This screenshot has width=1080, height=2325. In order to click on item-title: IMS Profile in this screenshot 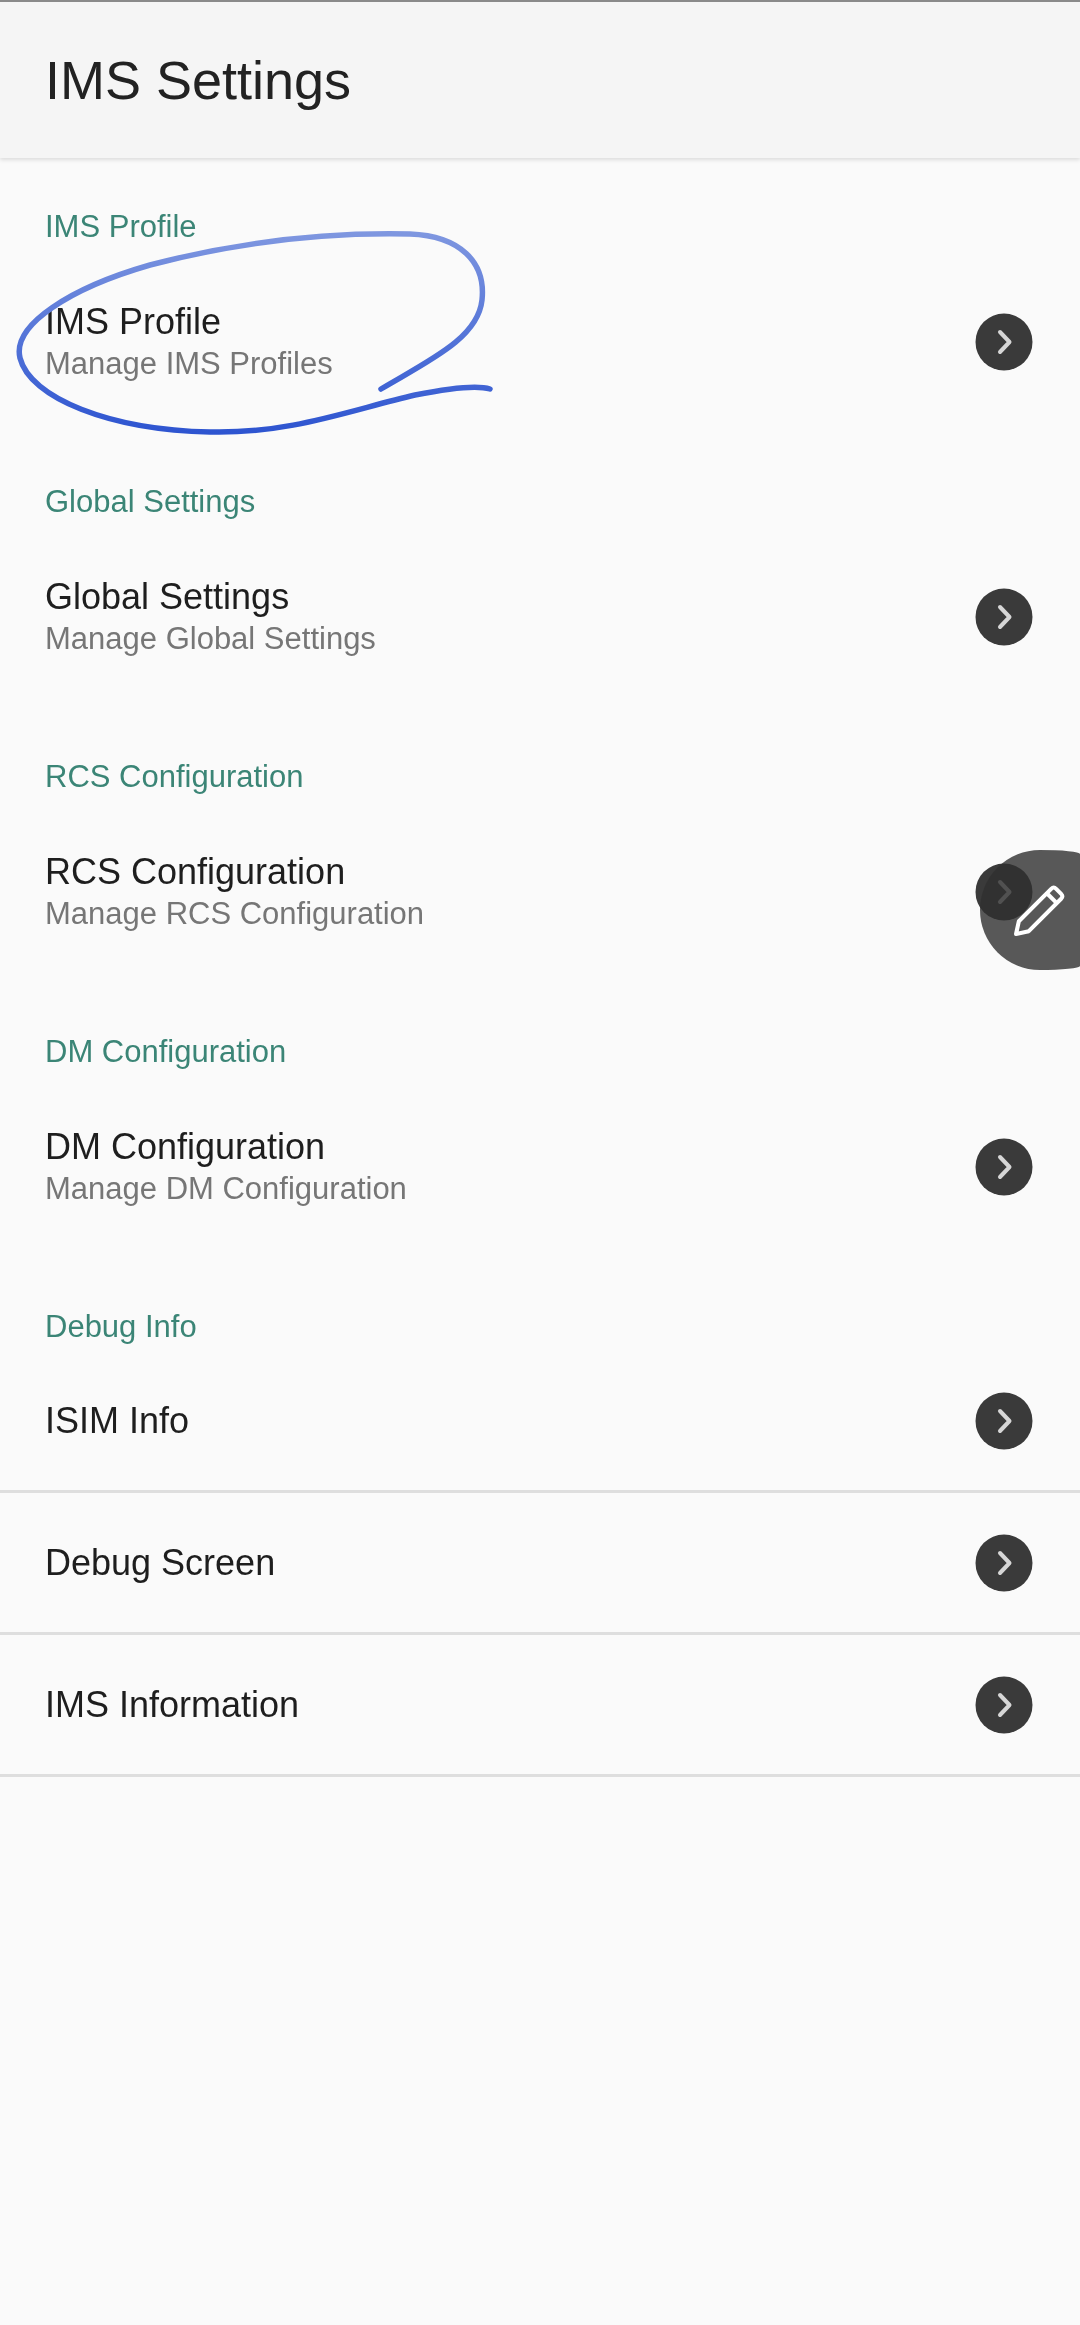, I will do `click(133, 322)`.